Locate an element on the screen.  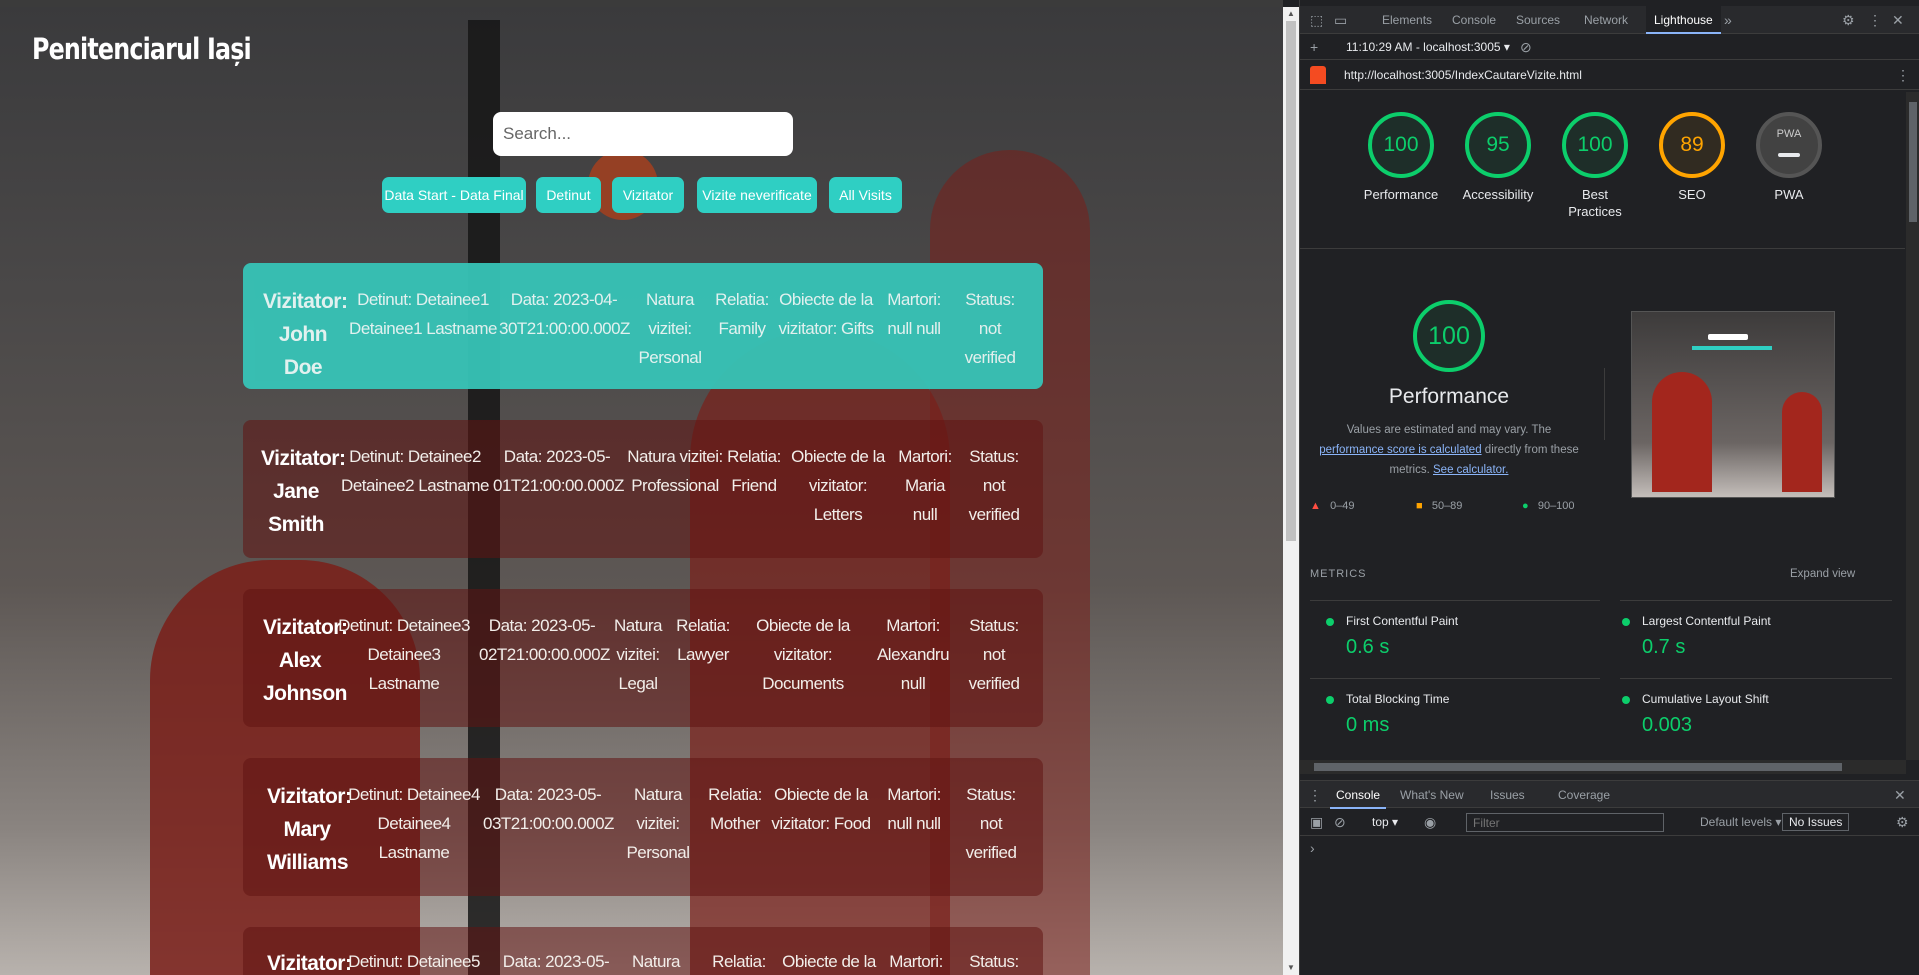
visit-obiecte: Obiecte de la vizitator: Documents is located at coordinates (803, 654).